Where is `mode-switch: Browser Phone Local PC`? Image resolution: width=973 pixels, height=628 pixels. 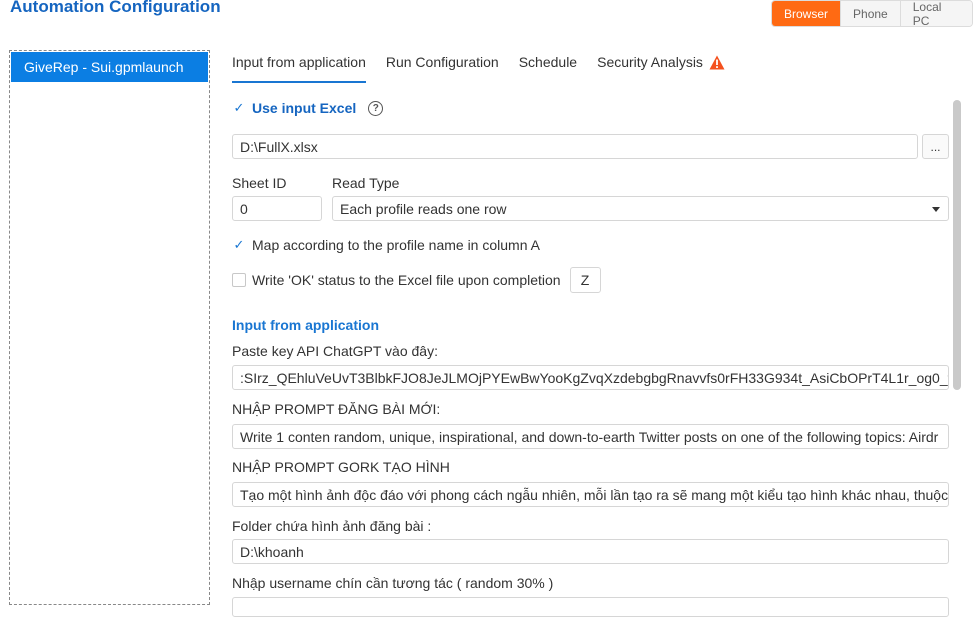 mode-switch: Browser Phone Local PC is located at coordinates (872, 13).